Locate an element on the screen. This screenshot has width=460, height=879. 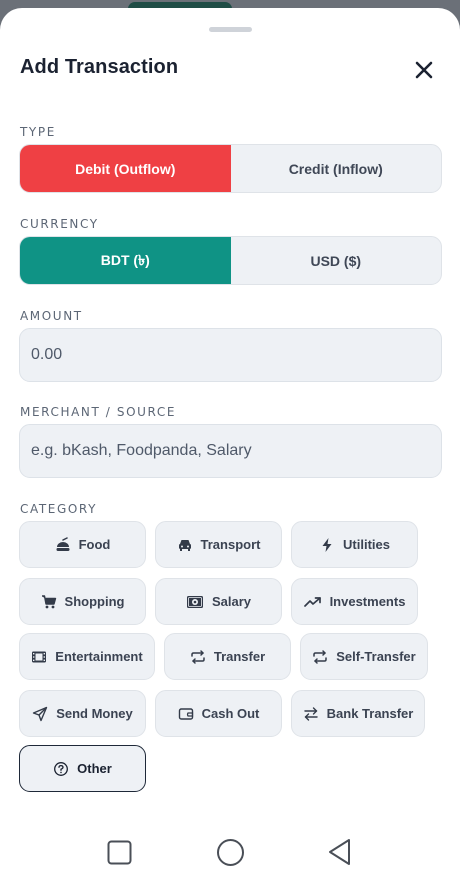
chip-label: Cash Out is located at coordinates (230, 713).